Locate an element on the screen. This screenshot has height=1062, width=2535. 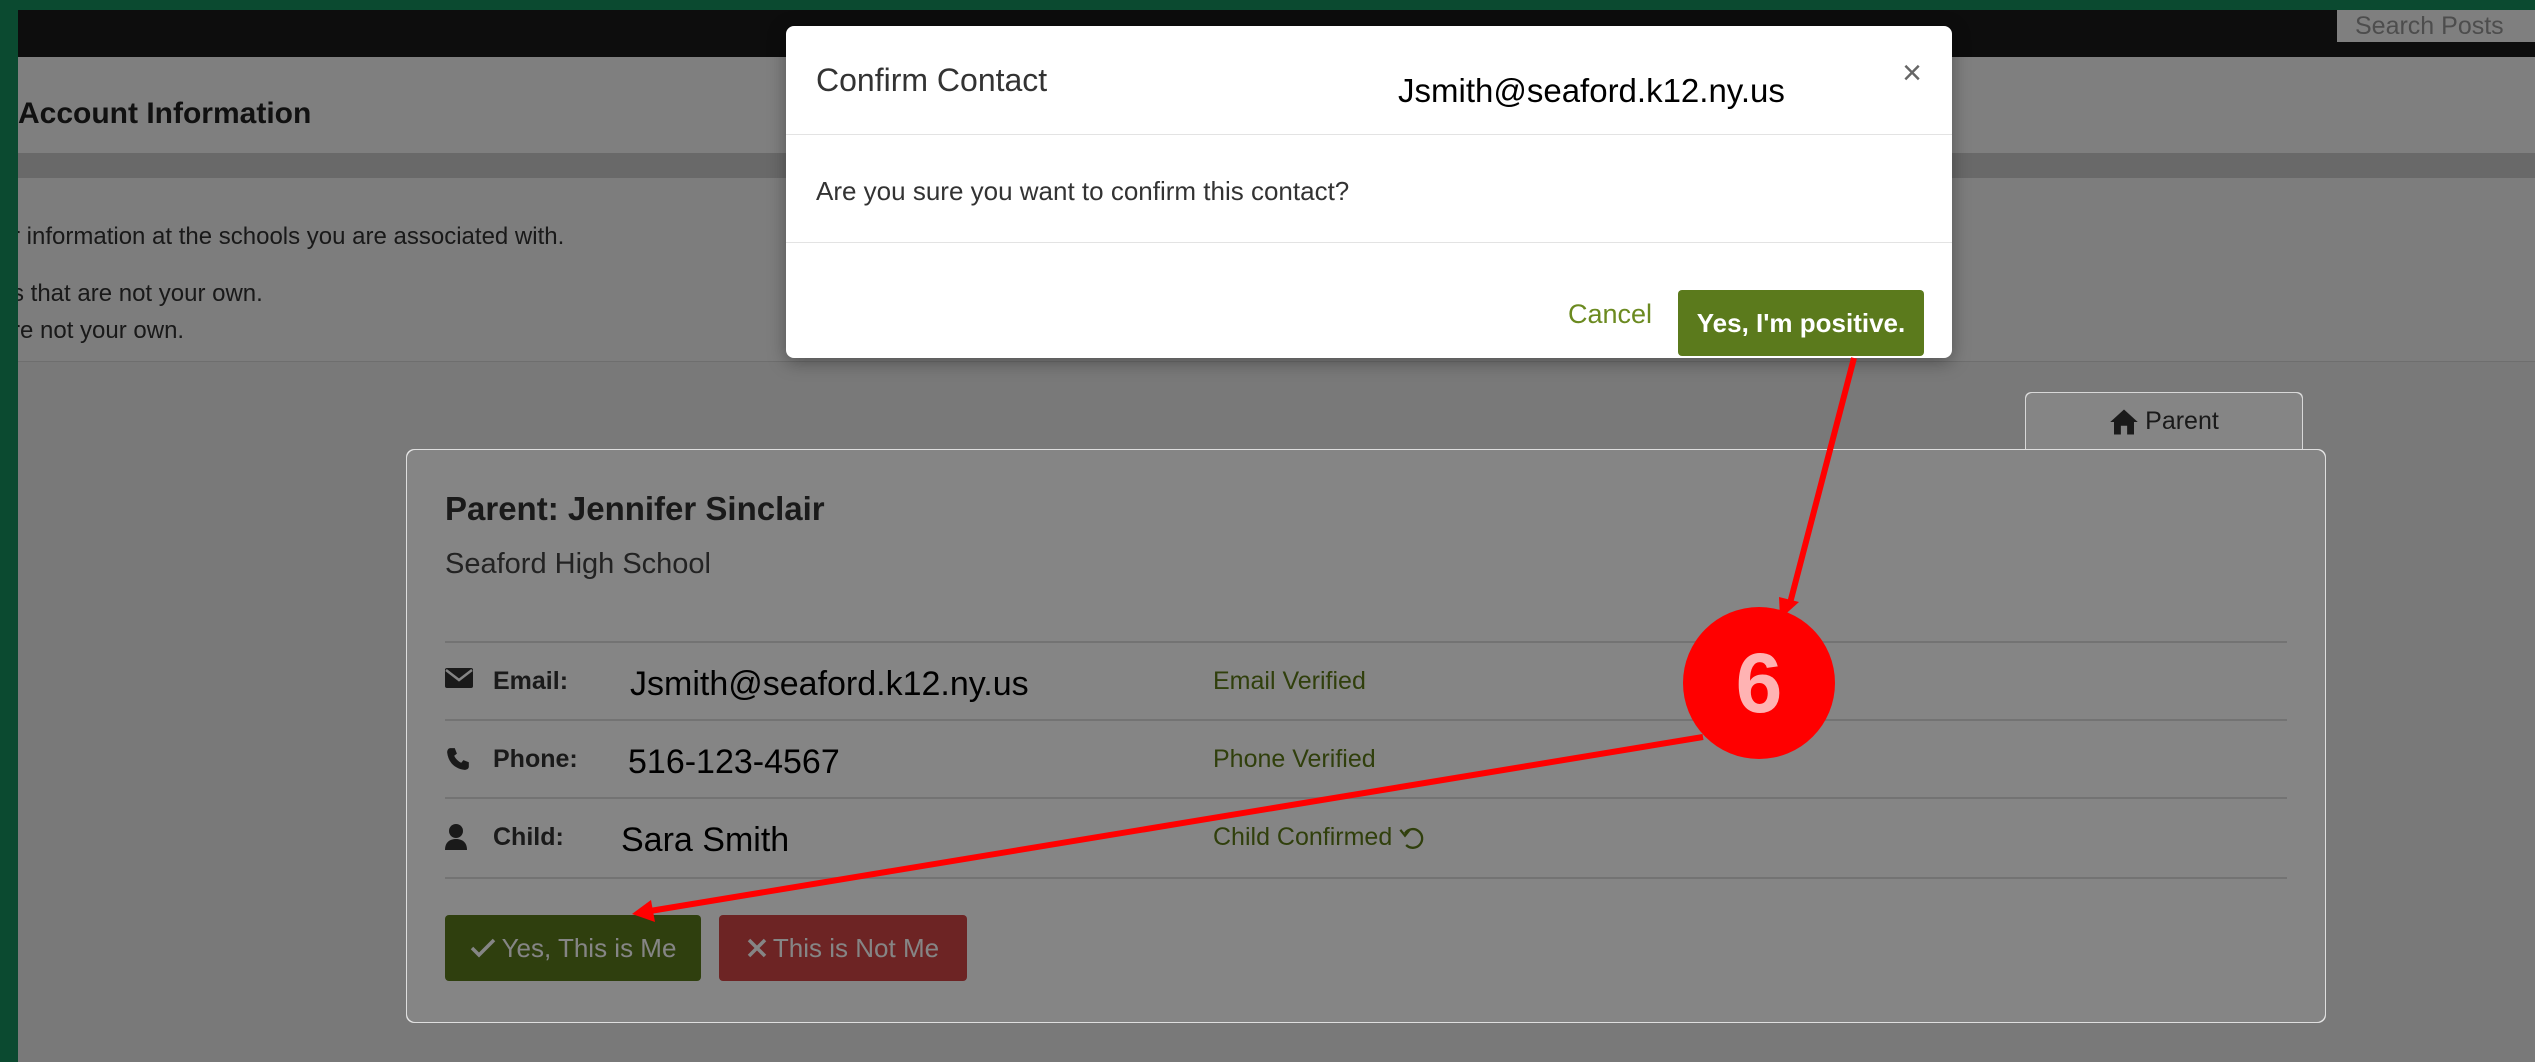
confirm-positive-button: Yes, I'm positive. is located at coordinates (1801, 323).